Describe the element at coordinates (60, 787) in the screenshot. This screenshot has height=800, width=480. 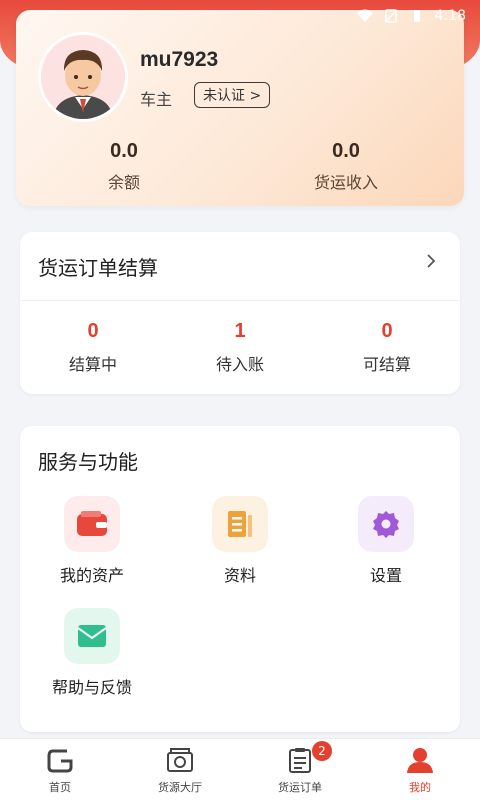
I see `tab-home-label: 首页` at that location.